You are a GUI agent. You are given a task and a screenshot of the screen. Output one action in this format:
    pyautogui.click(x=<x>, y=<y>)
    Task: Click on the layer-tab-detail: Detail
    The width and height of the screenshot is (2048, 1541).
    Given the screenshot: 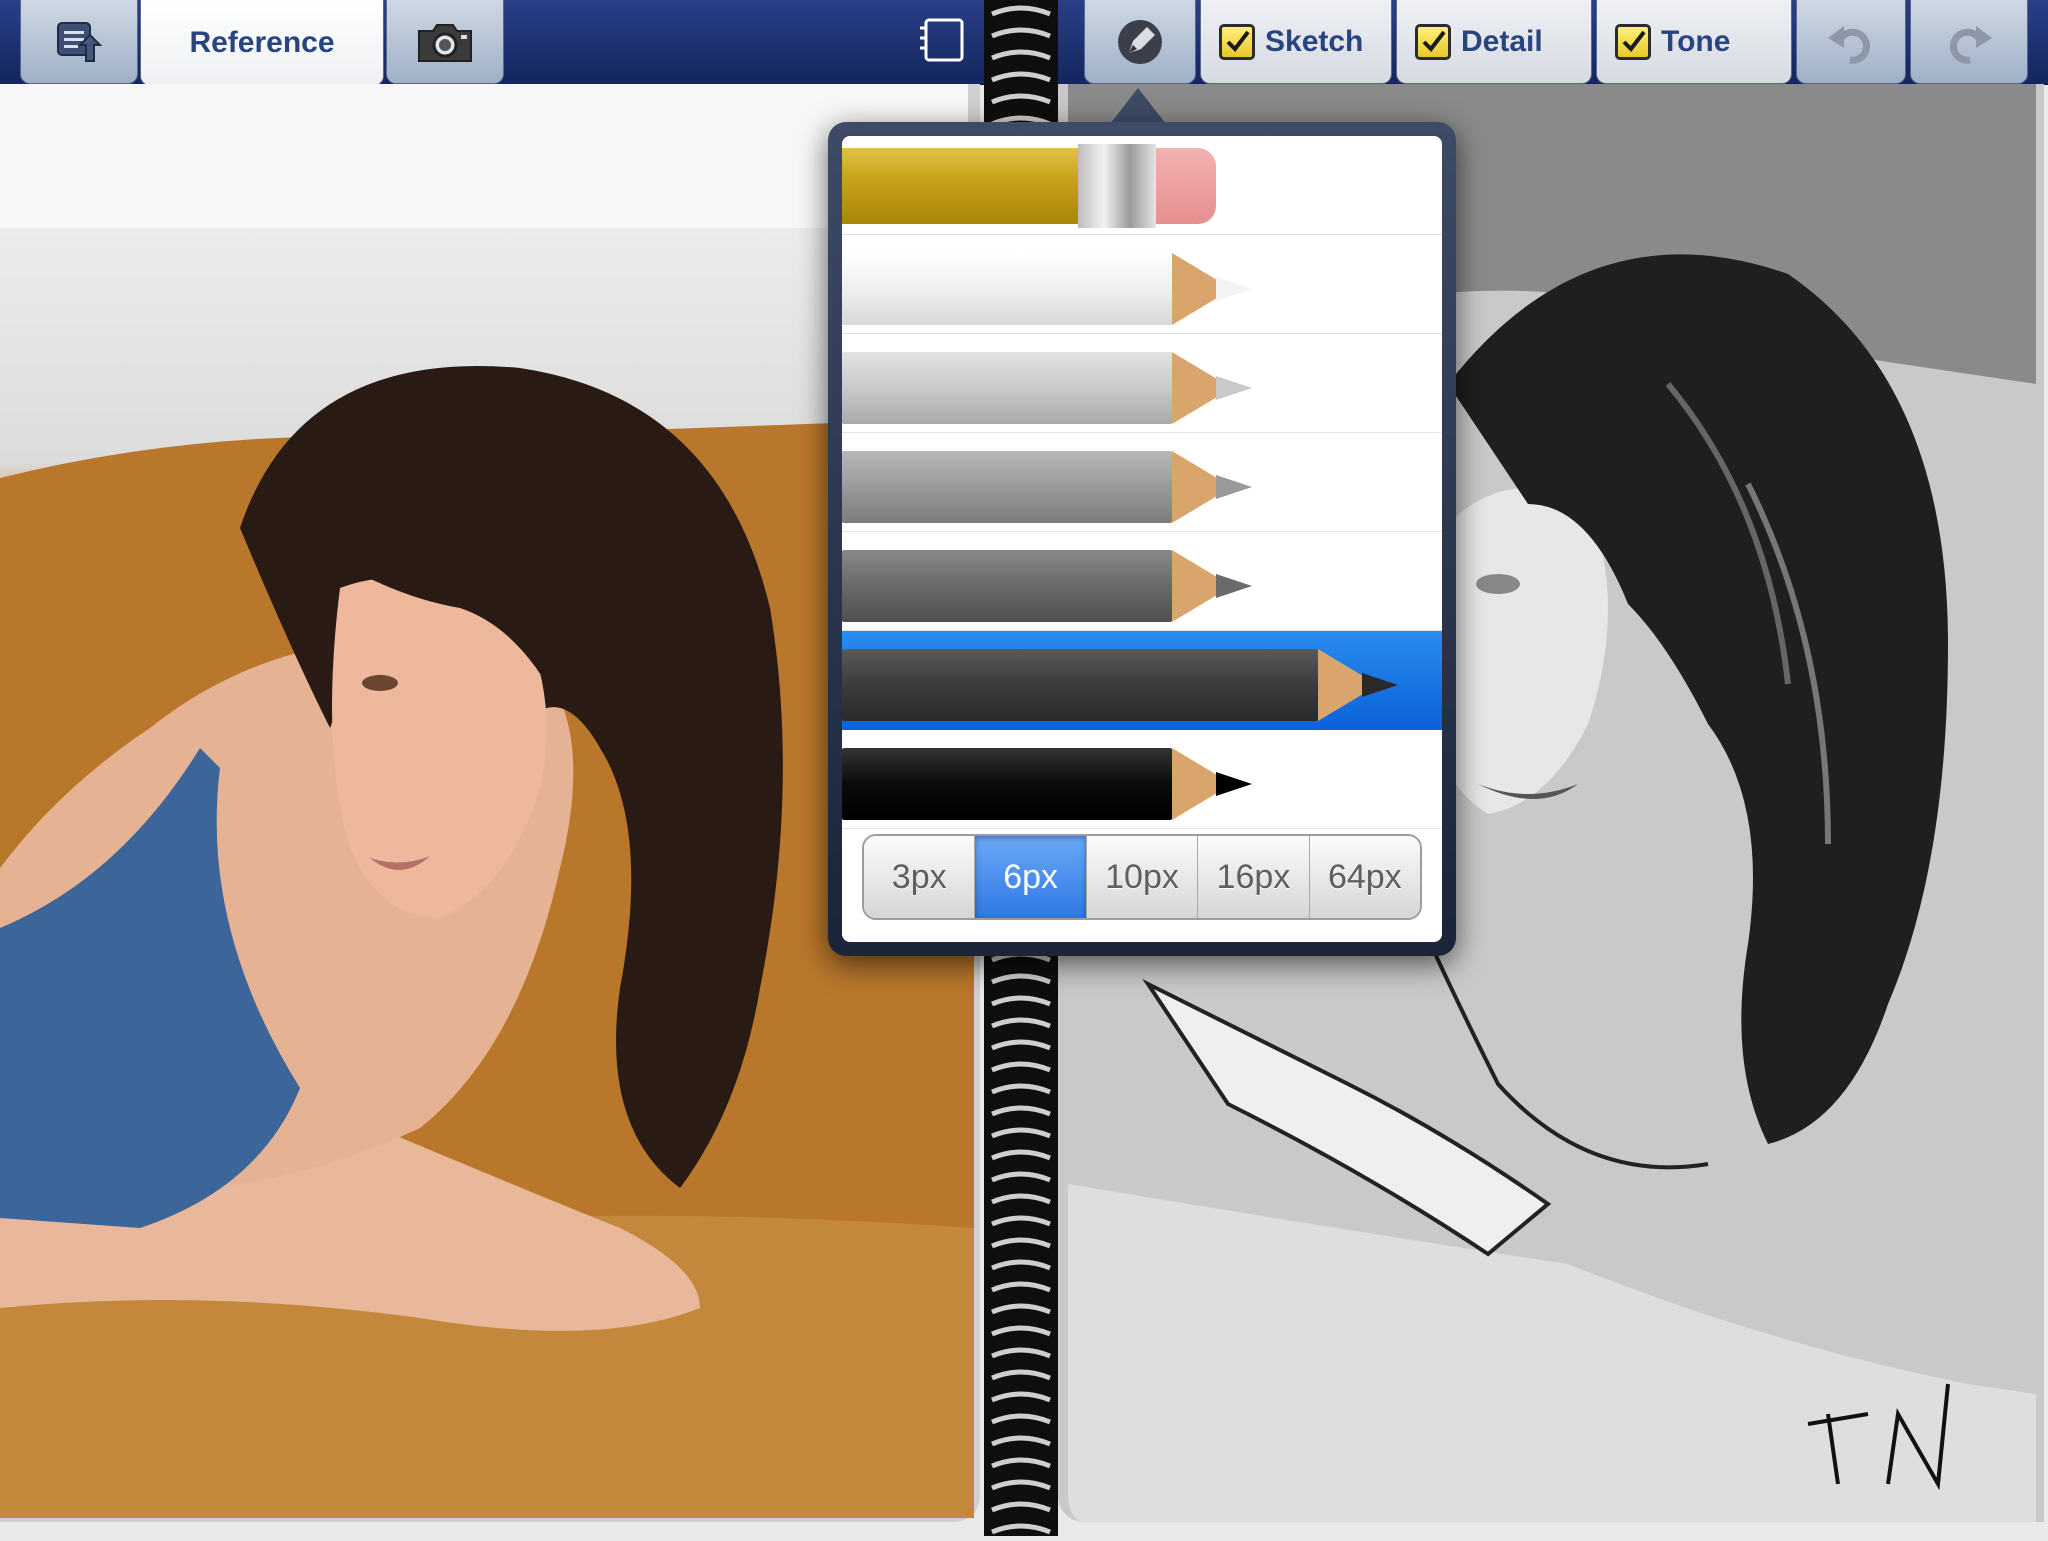 What is the action you would take?
    pyautogui.click(x=1494, y=42)
    